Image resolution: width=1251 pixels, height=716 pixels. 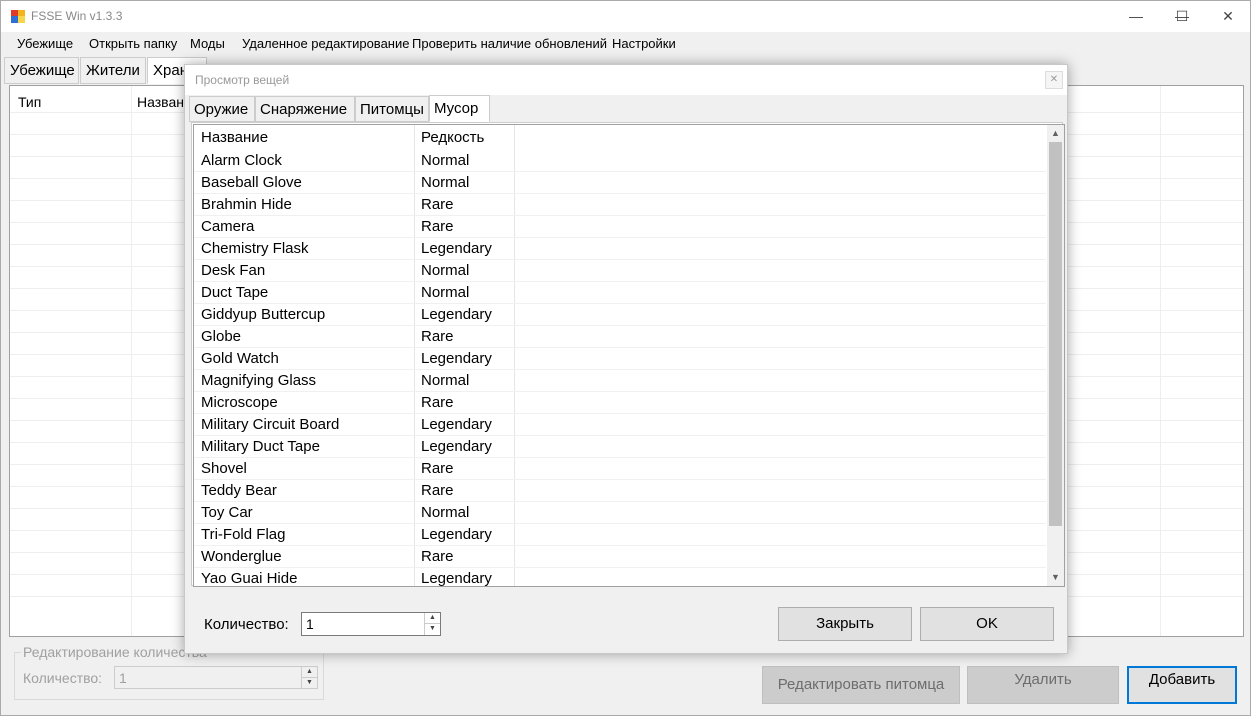 I want to click on column-header-type: Тип, so click(x=29, y=102).